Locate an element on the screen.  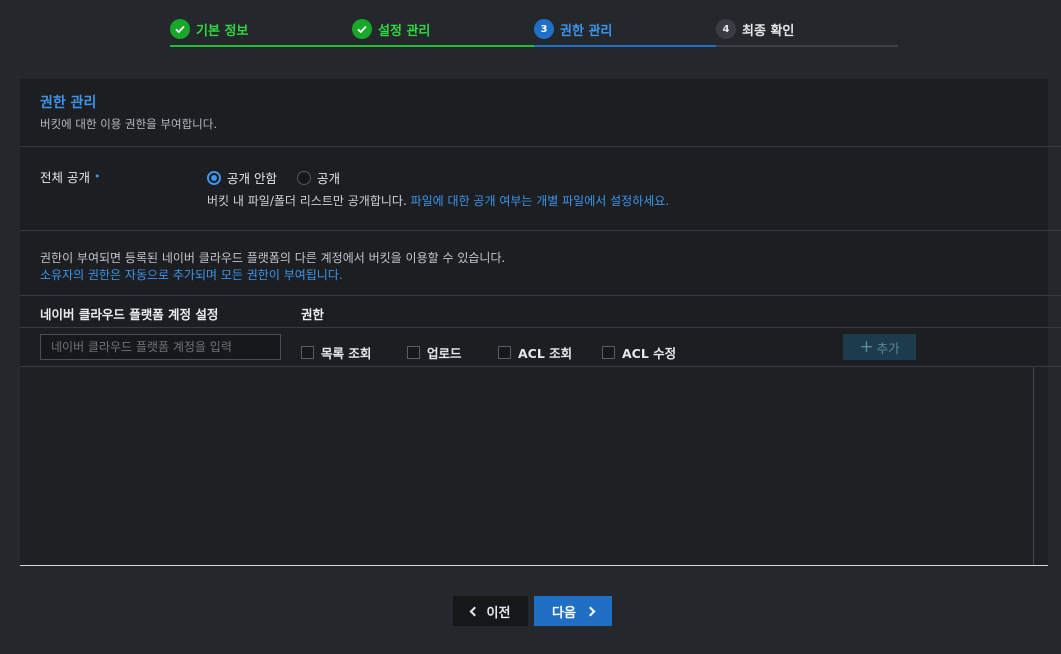
permission-column-header: 권한 is located at coordinates (313, 314).